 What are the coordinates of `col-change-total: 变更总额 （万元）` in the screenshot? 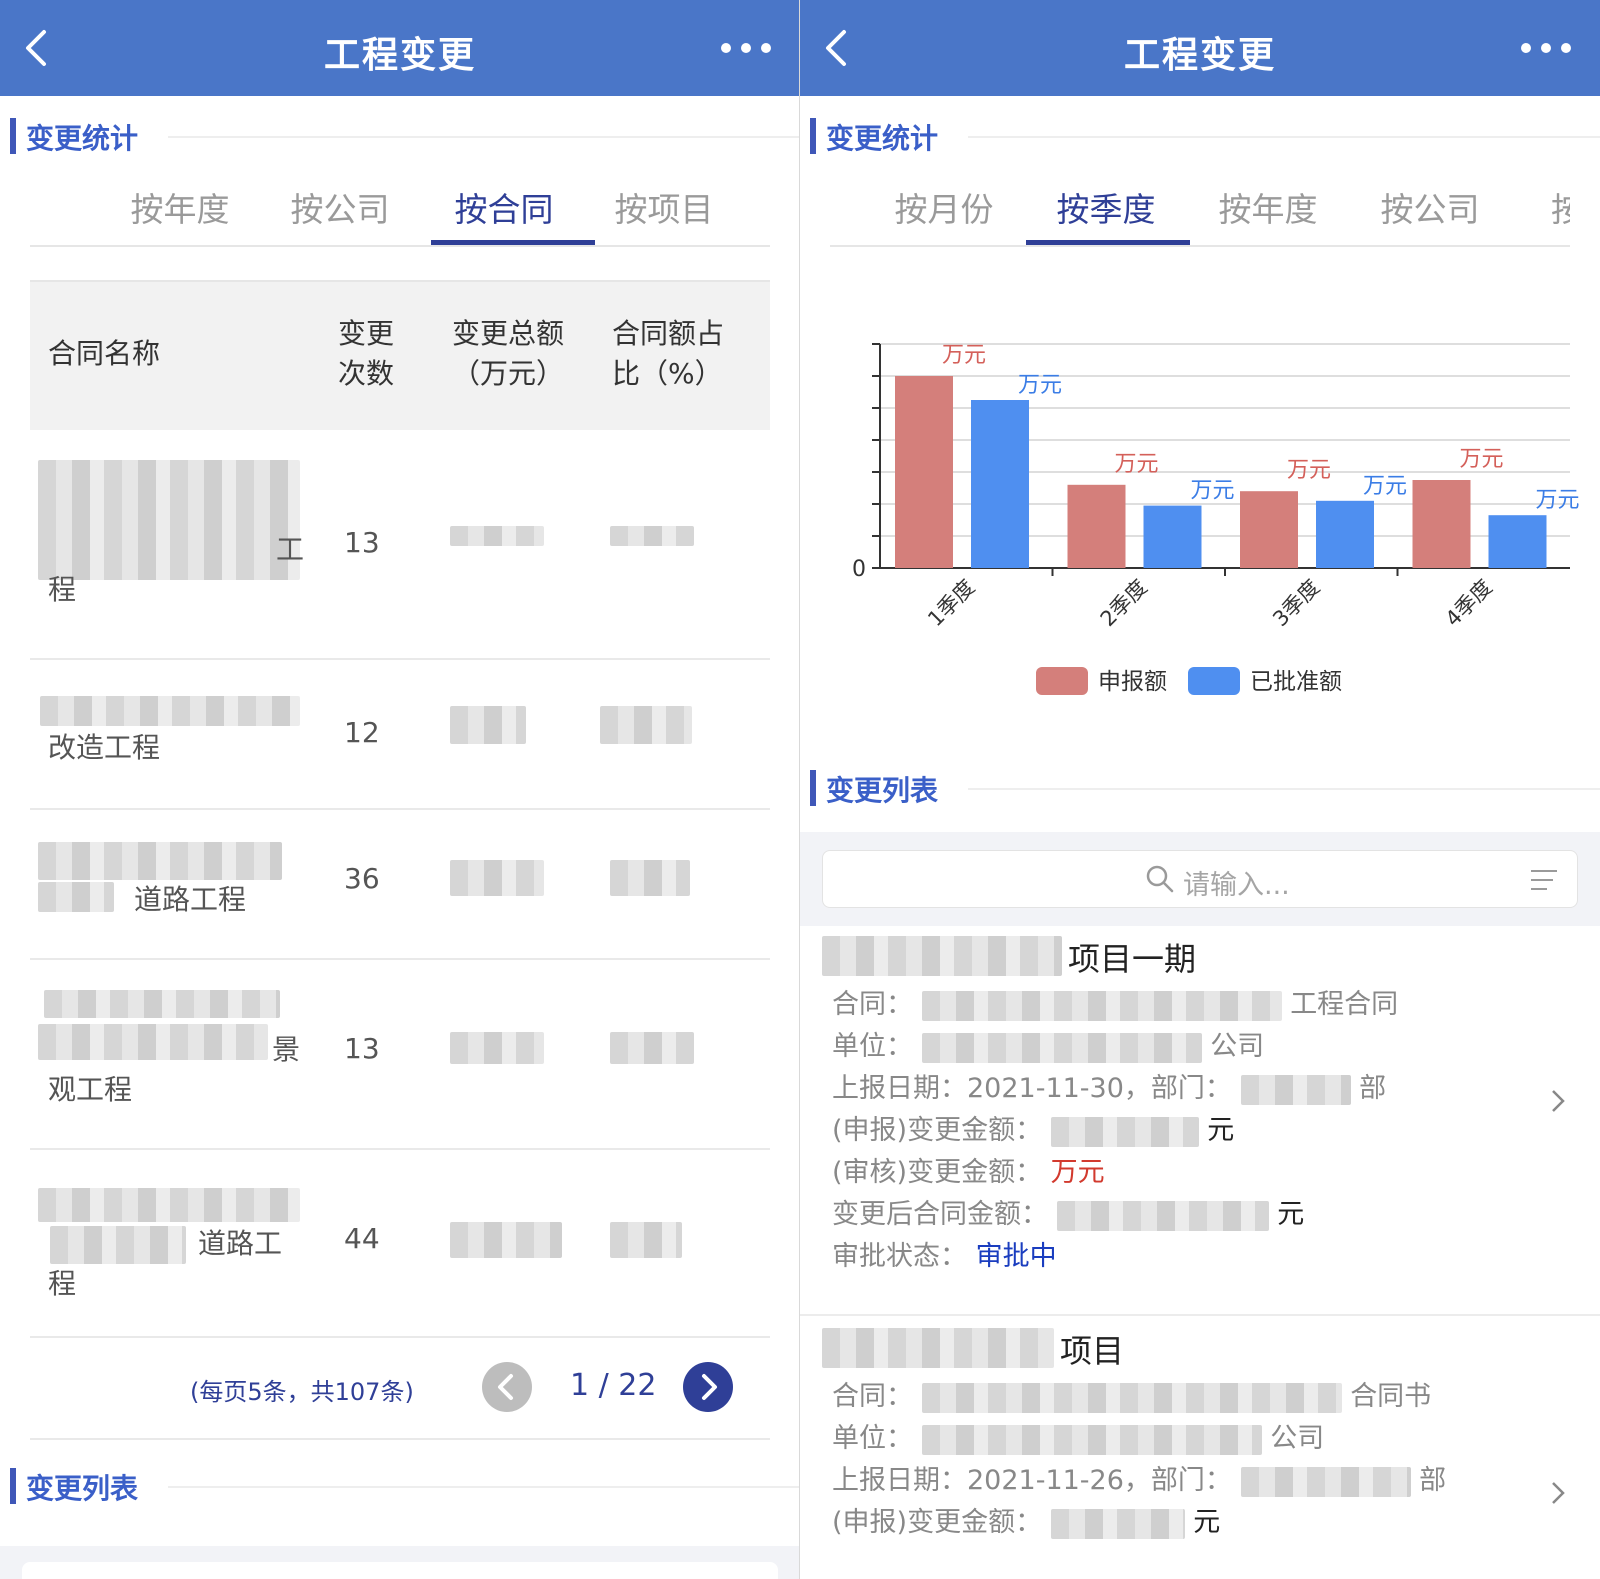 It's located at (508, 353).